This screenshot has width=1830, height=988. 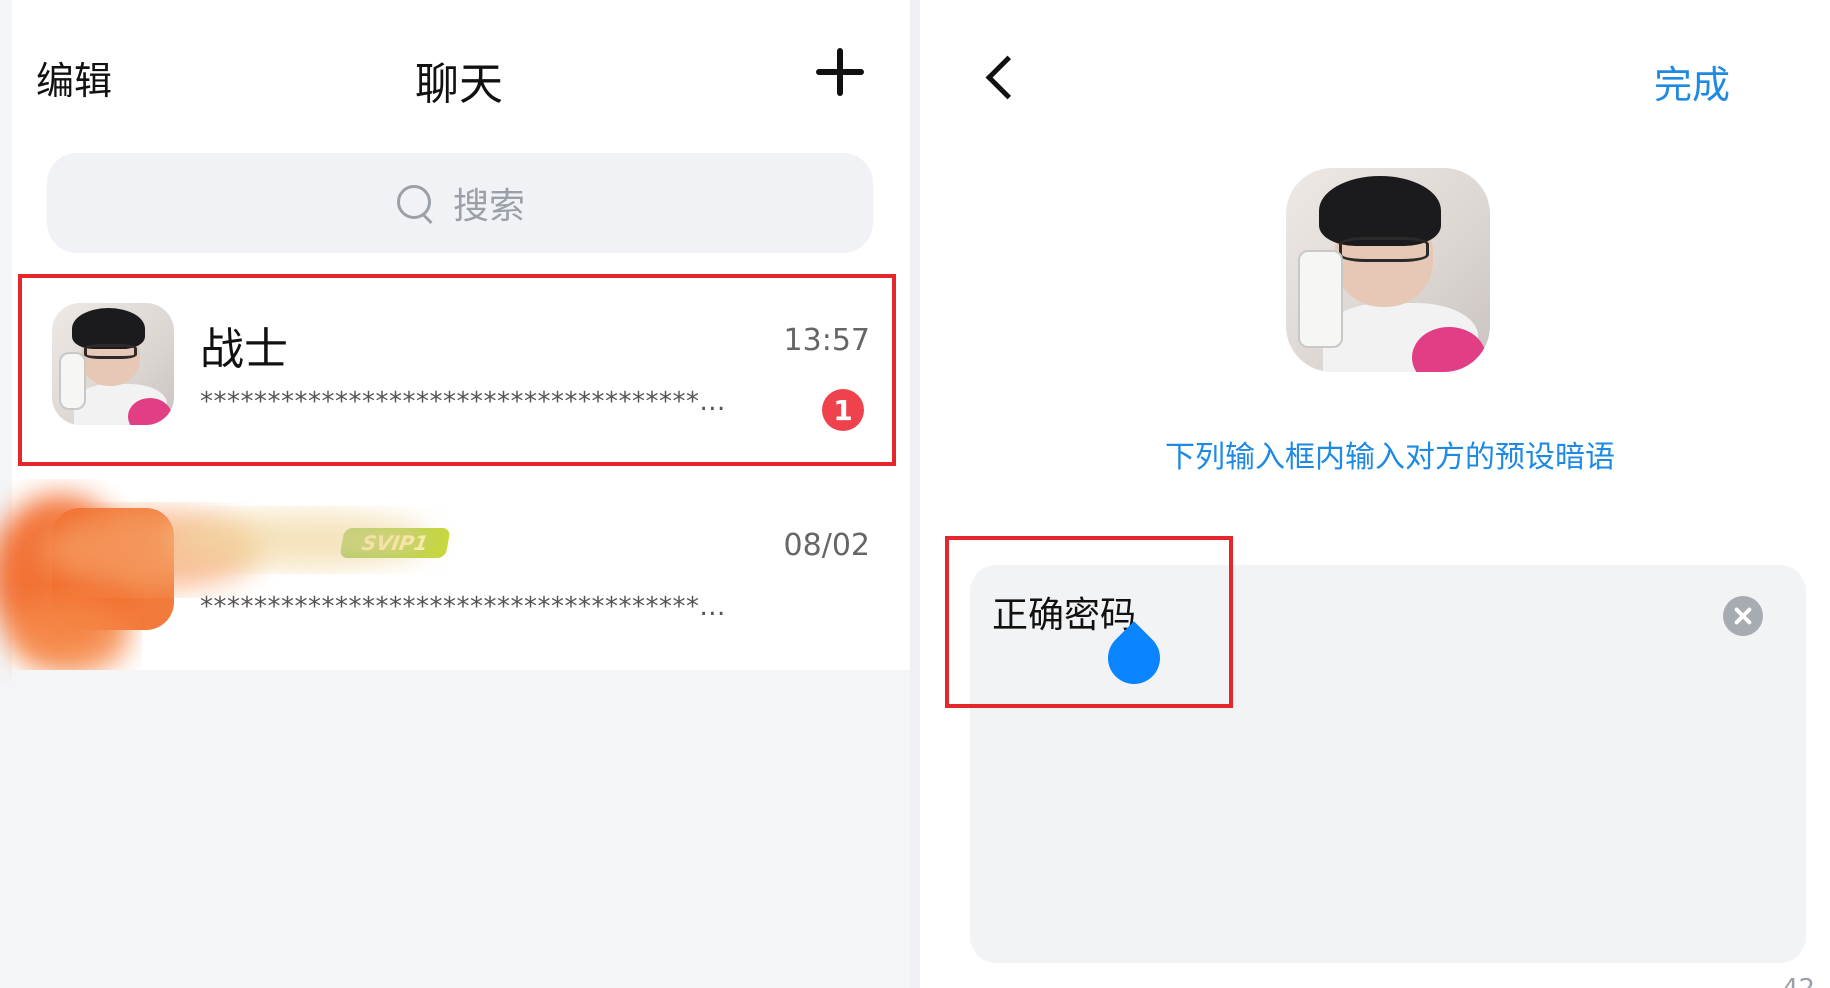 I want to click on search-bar: 搜索, so click(x=460, y=203).